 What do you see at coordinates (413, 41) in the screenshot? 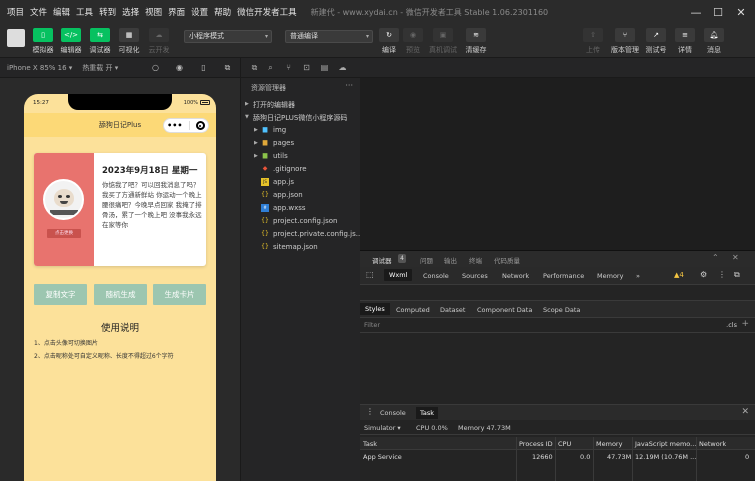
I see `preview-button: ◉ 预览` at bounding box center [413, 41].